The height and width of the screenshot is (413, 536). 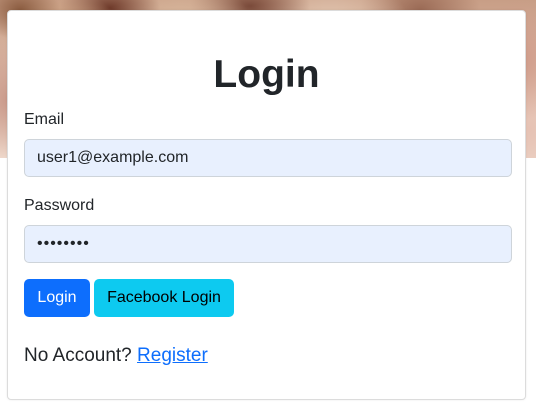 I want to click on password-field, so click(x=268, y=244).